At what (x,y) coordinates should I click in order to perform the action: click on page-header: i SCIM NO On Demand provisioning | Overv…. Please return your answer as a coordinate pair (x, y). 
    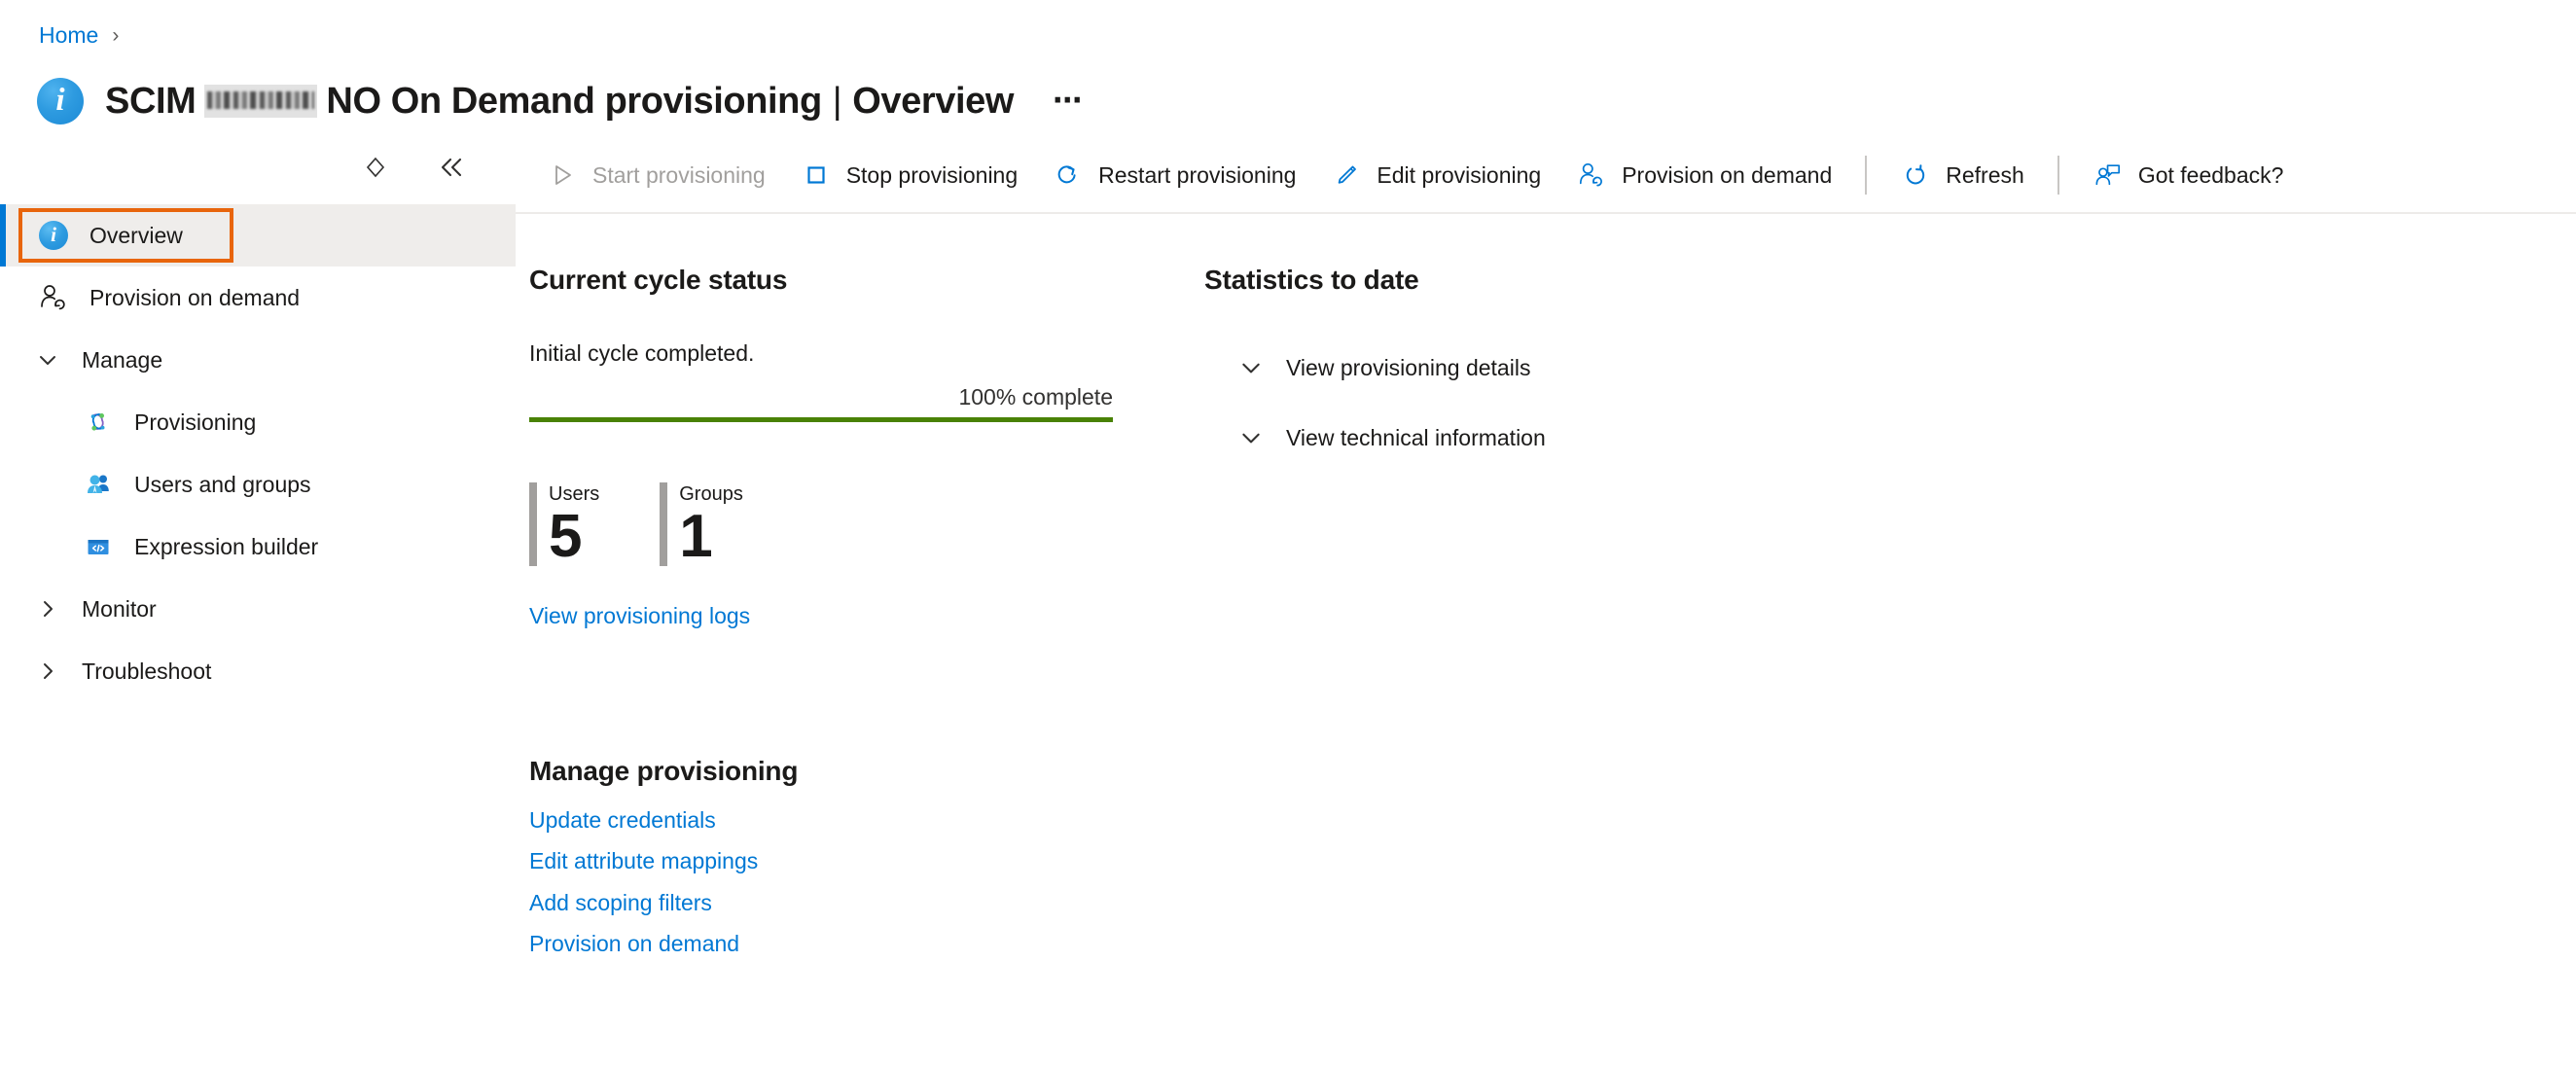
    Looking at the image, I should click on (1288, 93).